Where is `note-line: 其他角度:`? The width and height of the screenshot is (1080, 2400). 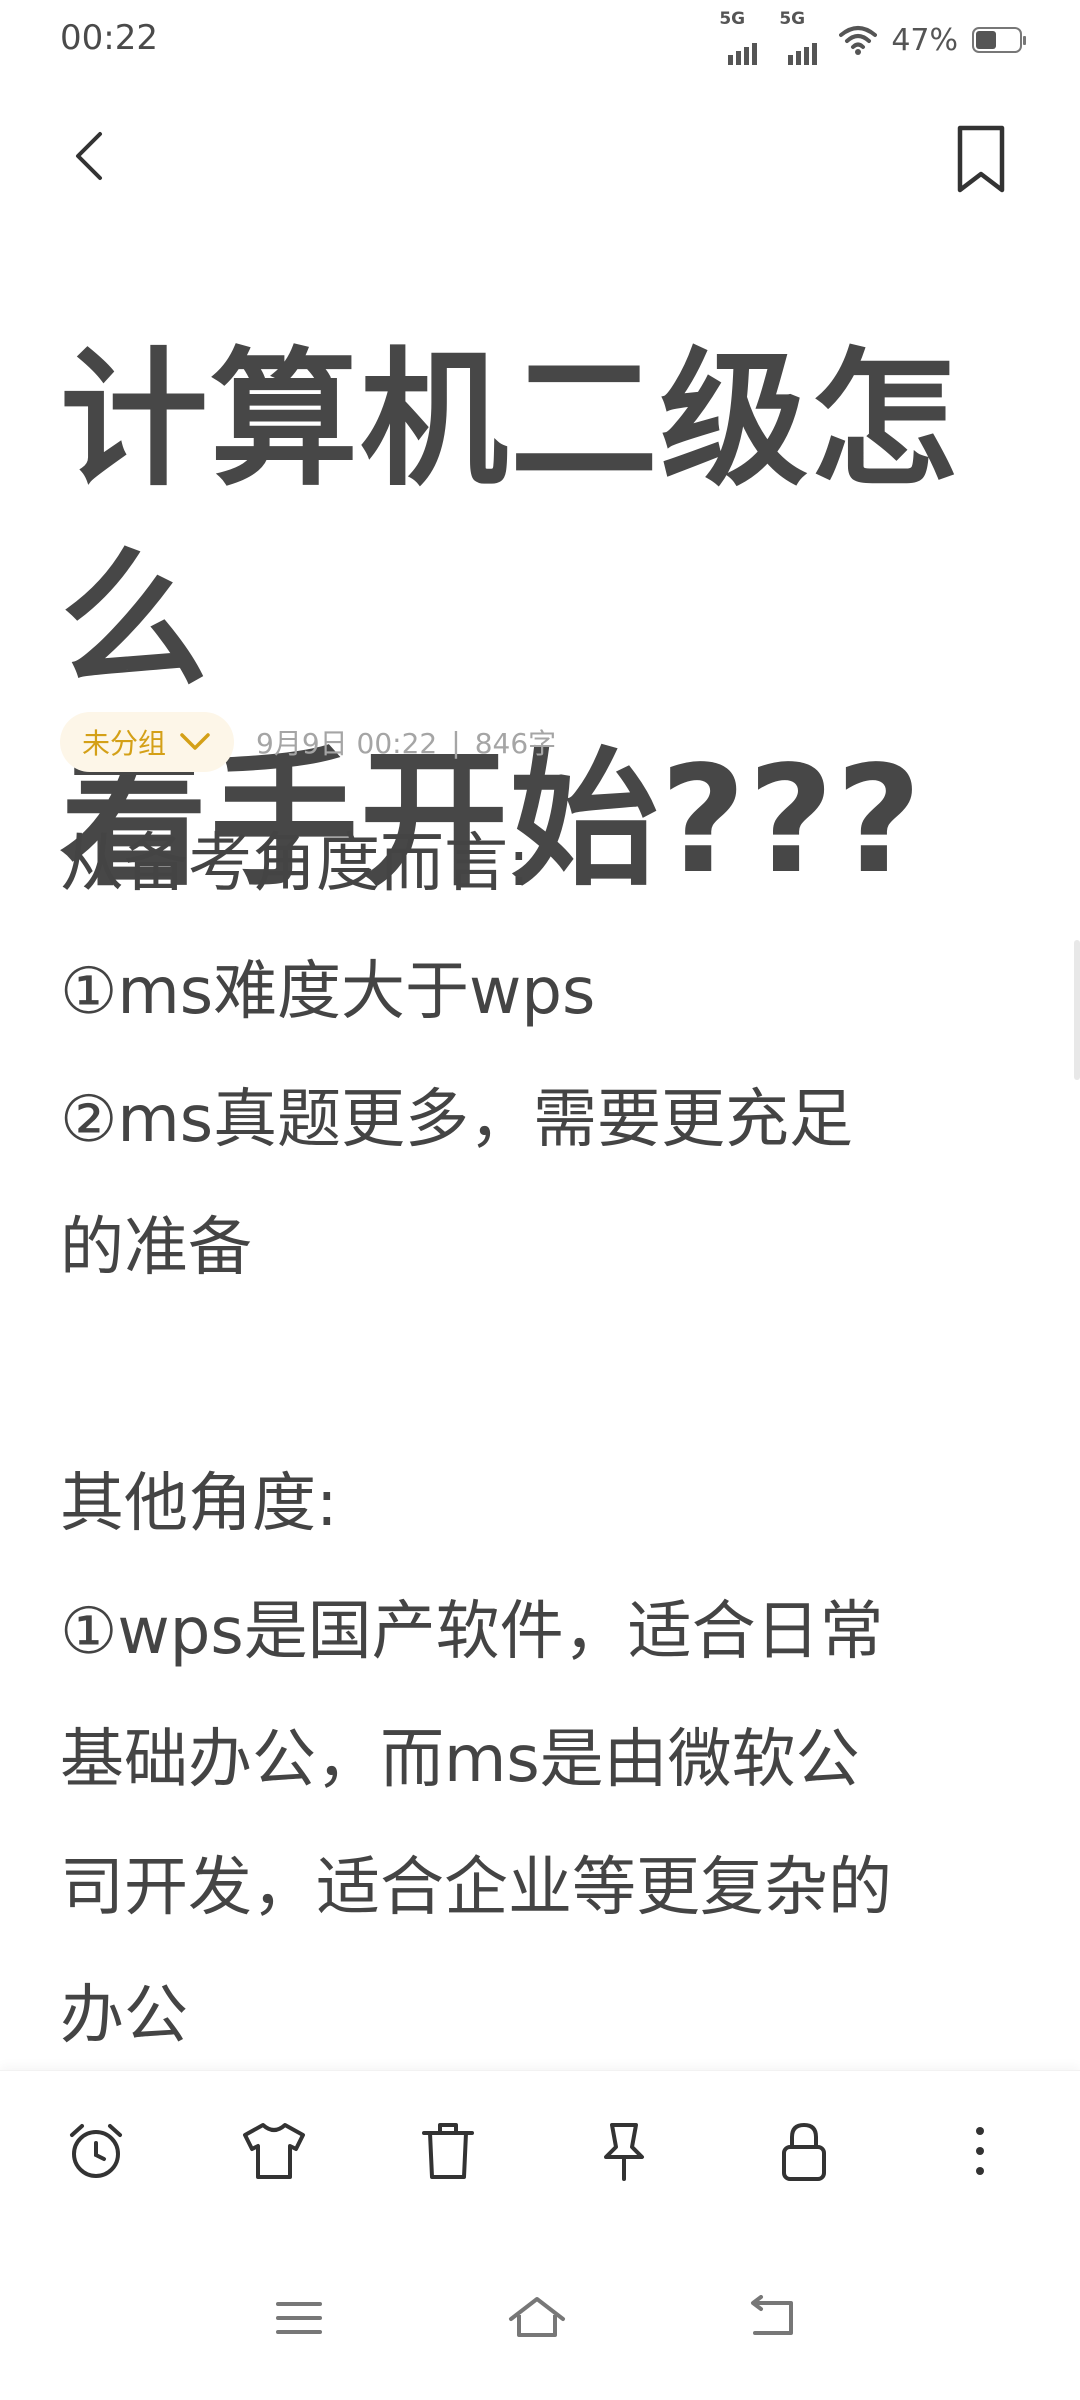
note-line: 其他角度: is located at coordinates (199, 1504).